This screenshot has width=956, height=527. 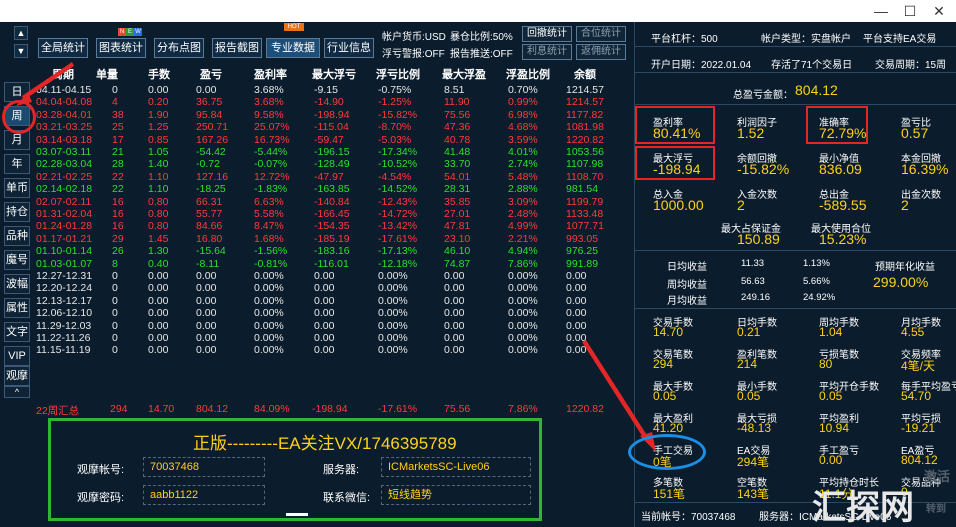 What do you see at coordinates (456, 467) in the screenshot?
I see `server-field: ICMarketsSC-Live06` at bounding box center [456, 467].